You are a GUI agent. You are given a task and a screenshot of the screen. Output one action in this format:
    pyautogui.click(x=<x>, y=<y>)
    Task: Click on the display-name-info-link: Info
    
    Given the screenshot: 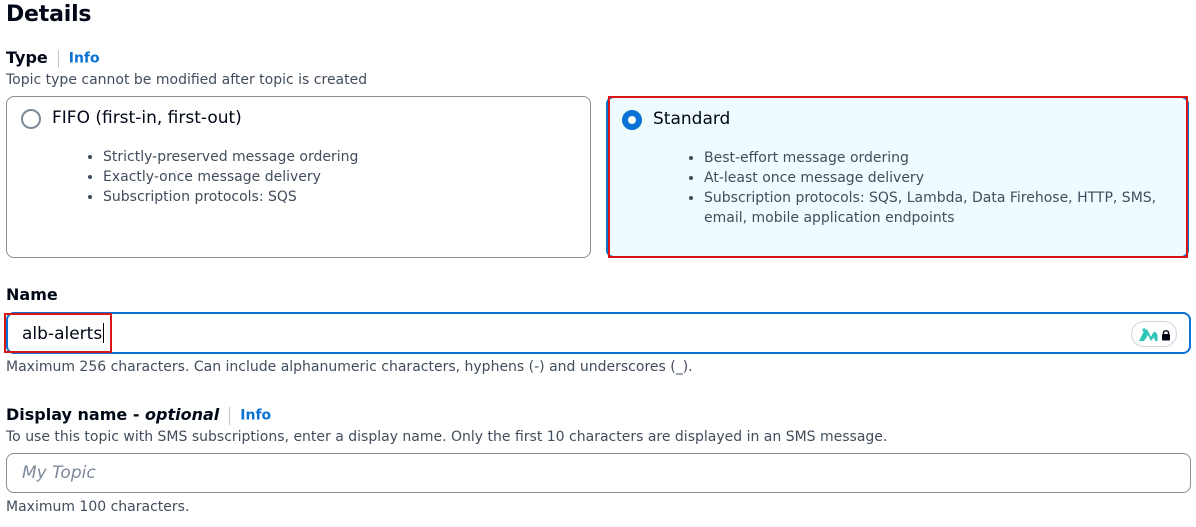 What is the action you would take?
    pyautogui.click(x=255, y=416)
    